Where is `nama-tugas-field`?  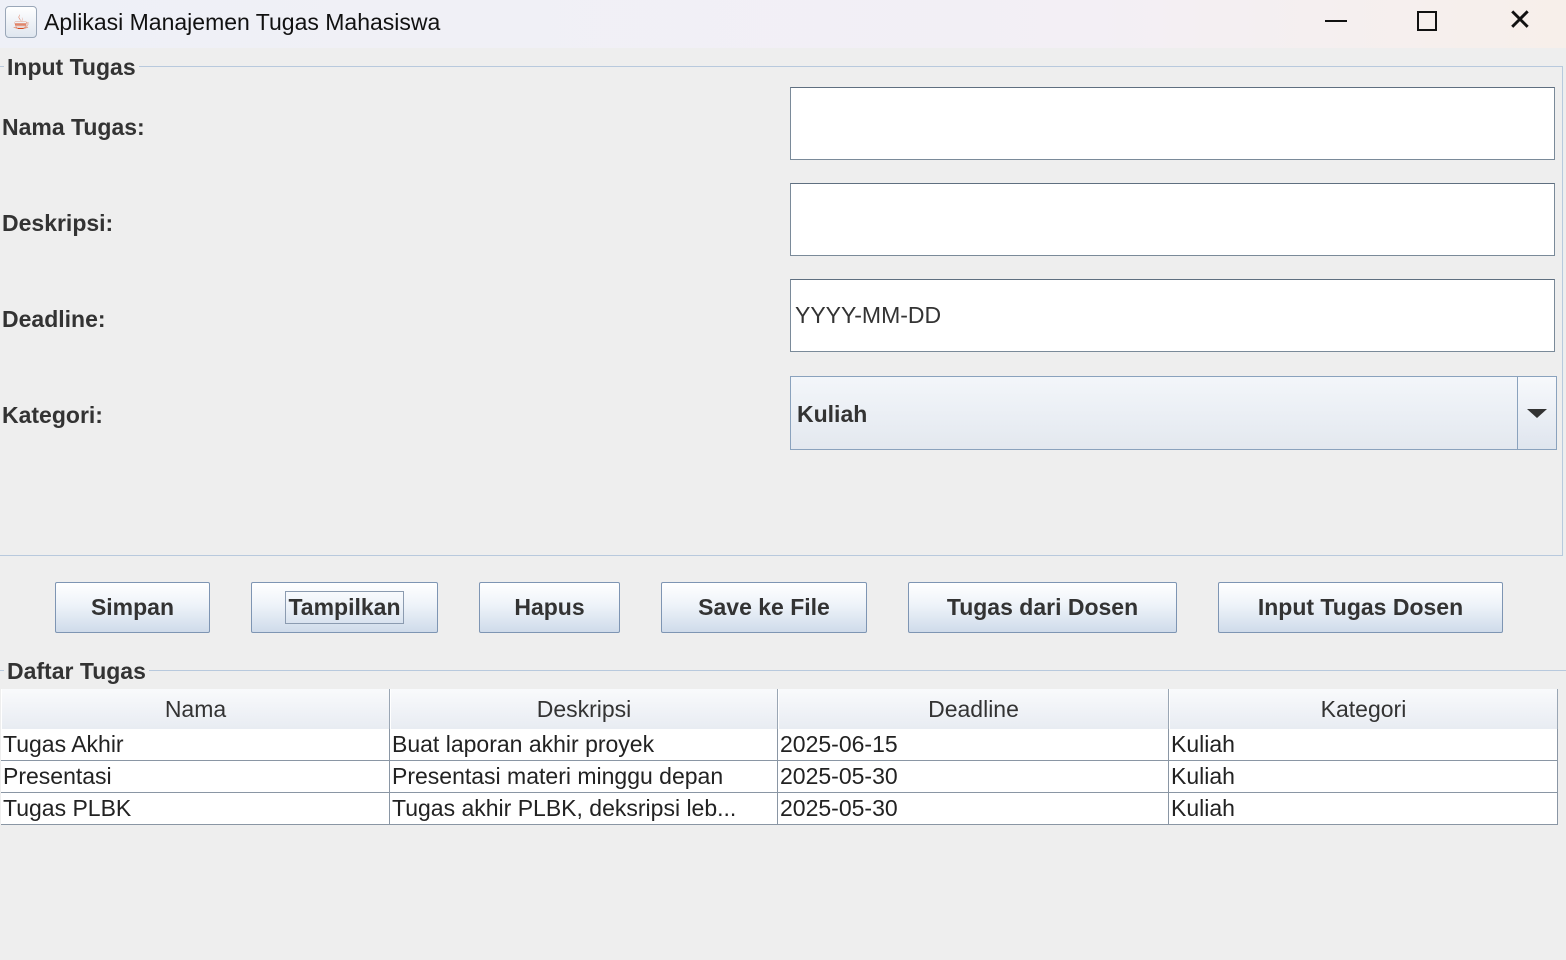
nama-tugas-field is located at coordinates (1172, 123).